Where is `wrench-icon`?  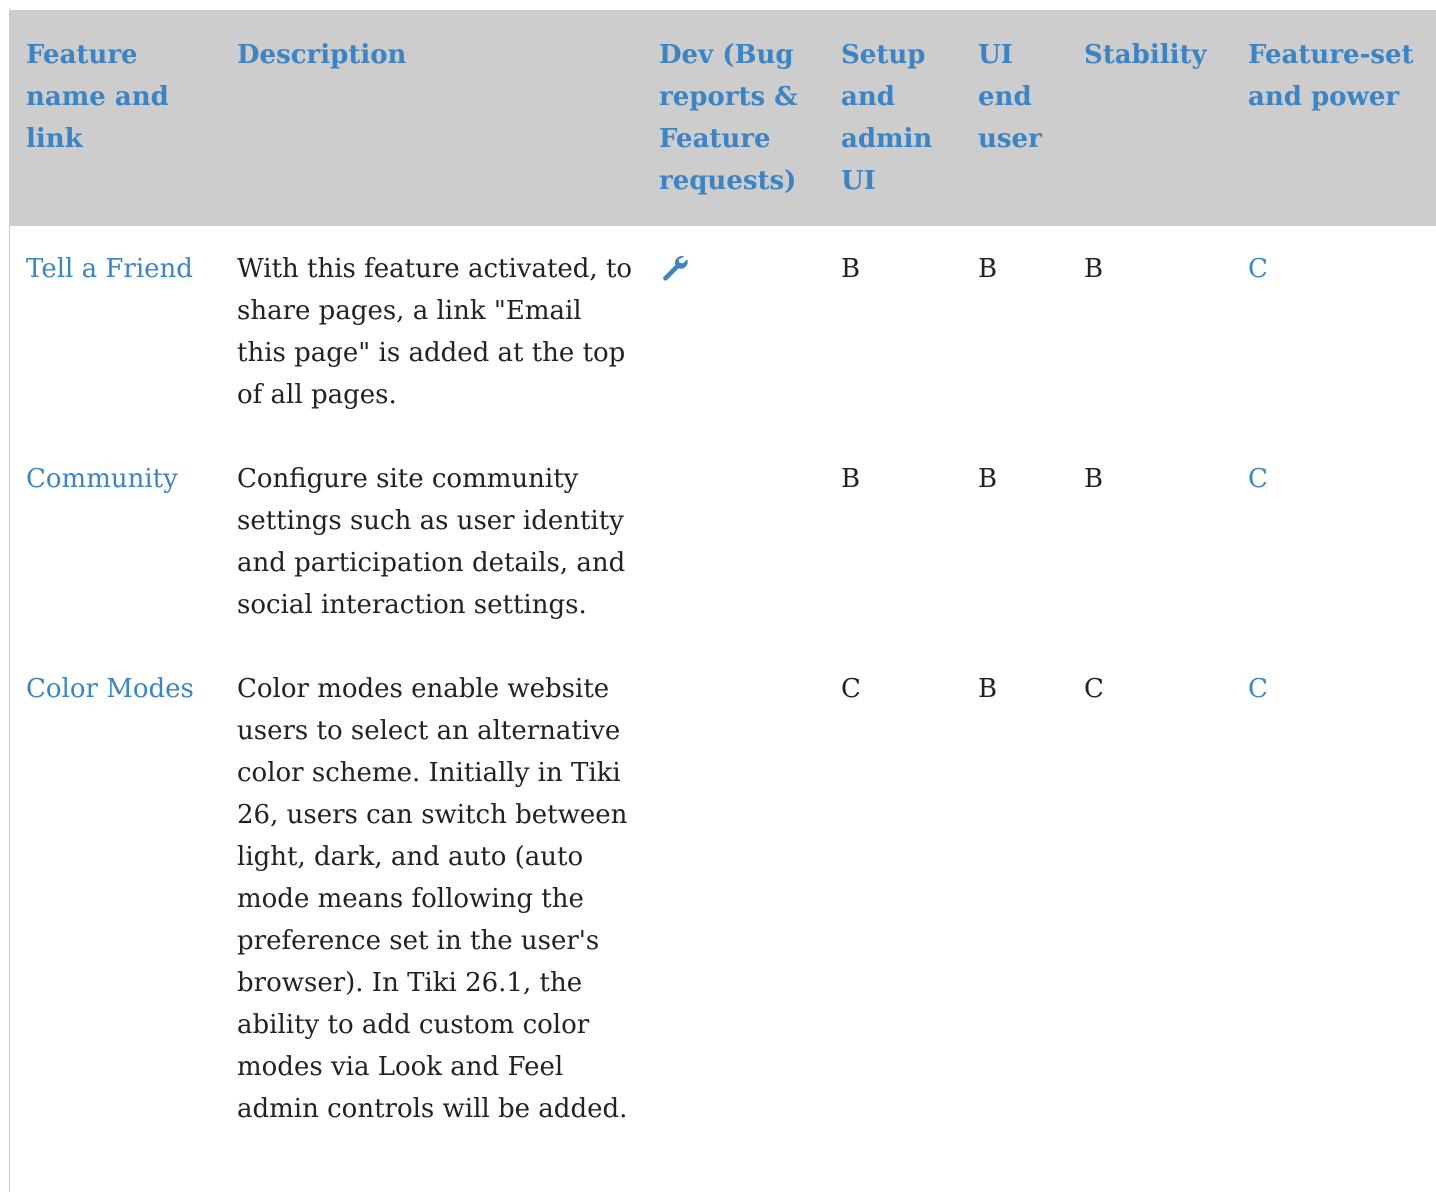
wrench-icon is located at coordinates (675, 268).